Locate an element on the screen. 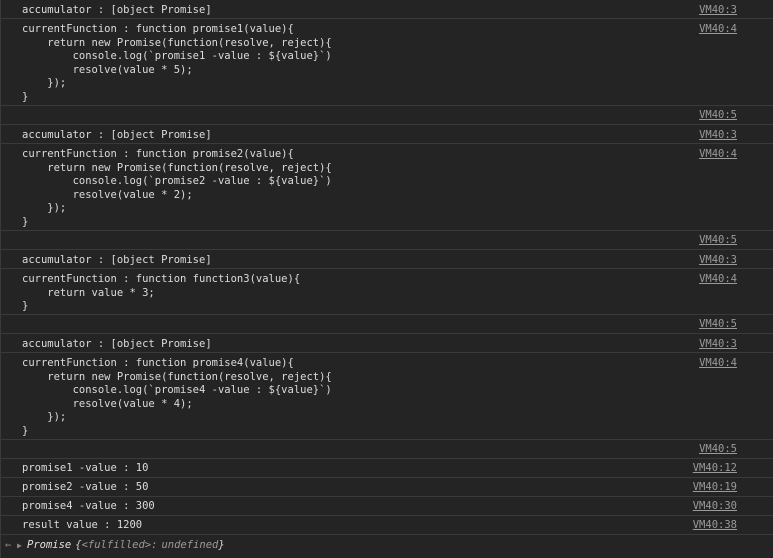 The width and height of the screenshot is (773, 558). console-message: promise4 -value : 300 VM40:30 is located at coordinates (387, 506).